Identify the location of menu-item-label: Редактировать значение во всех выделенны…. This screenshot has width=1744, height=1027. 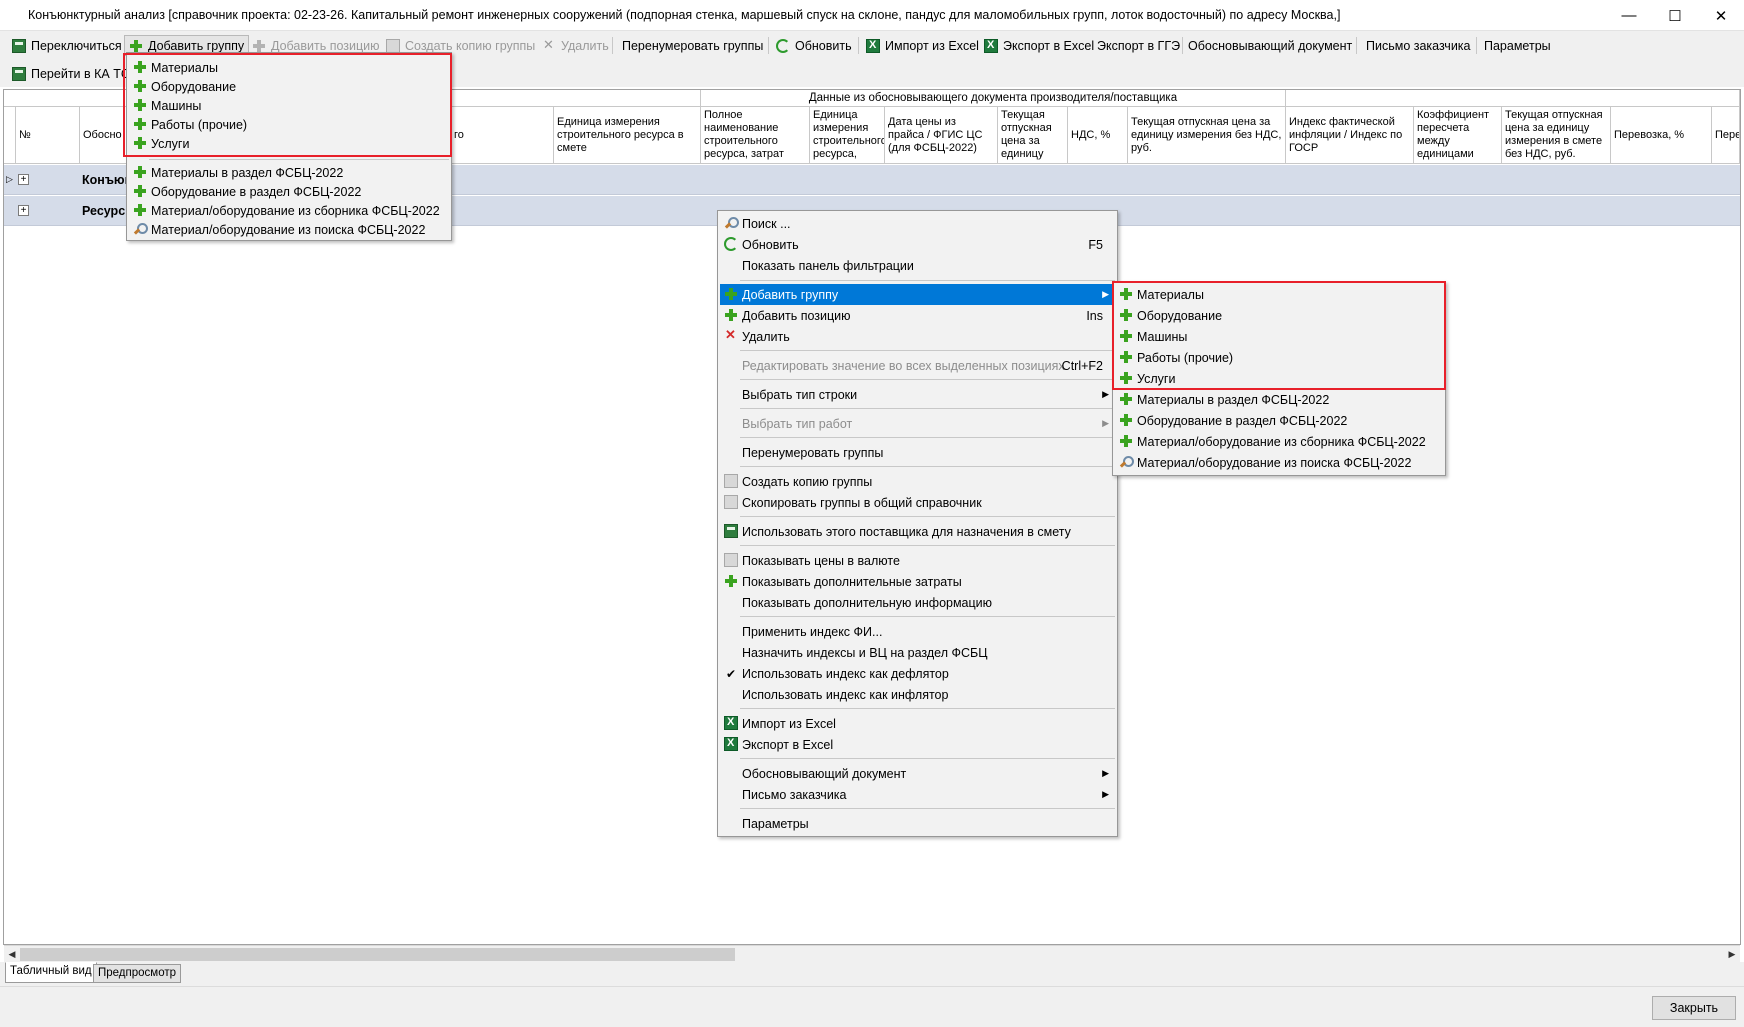
(903, 365).